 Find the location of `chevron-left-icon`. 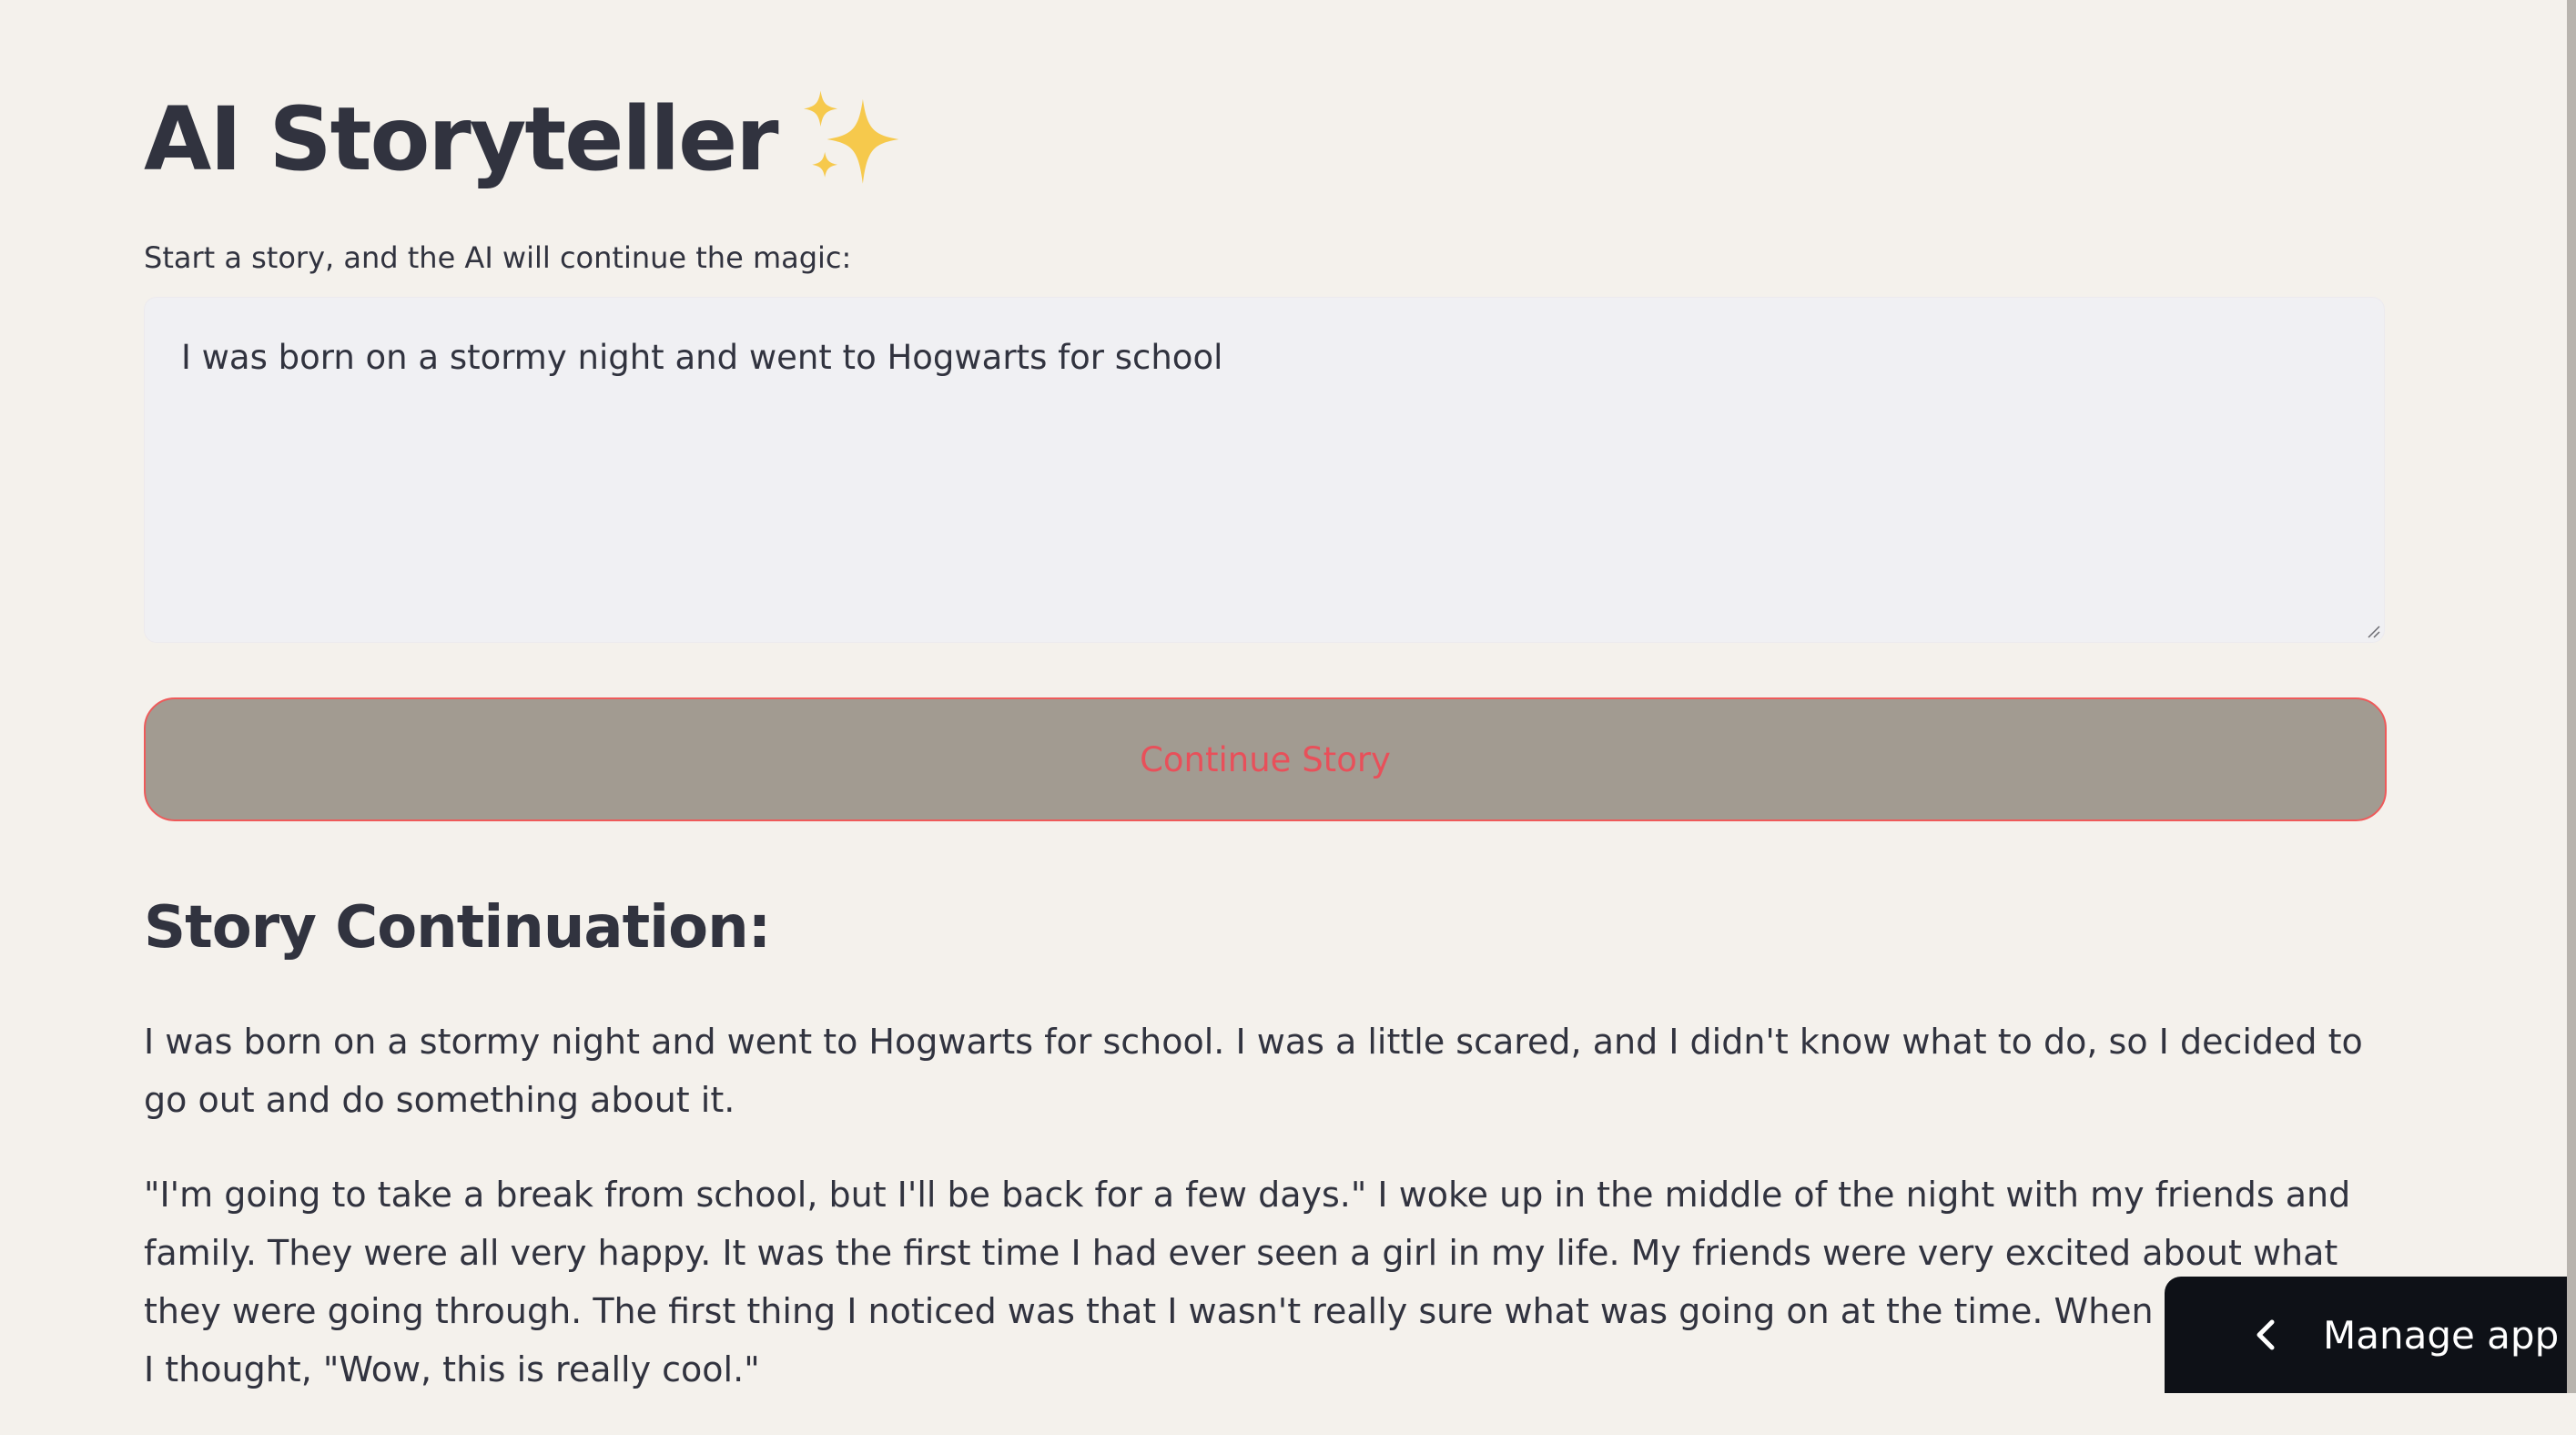

chevron-left-icon is located at coordinates (2266, 1334).